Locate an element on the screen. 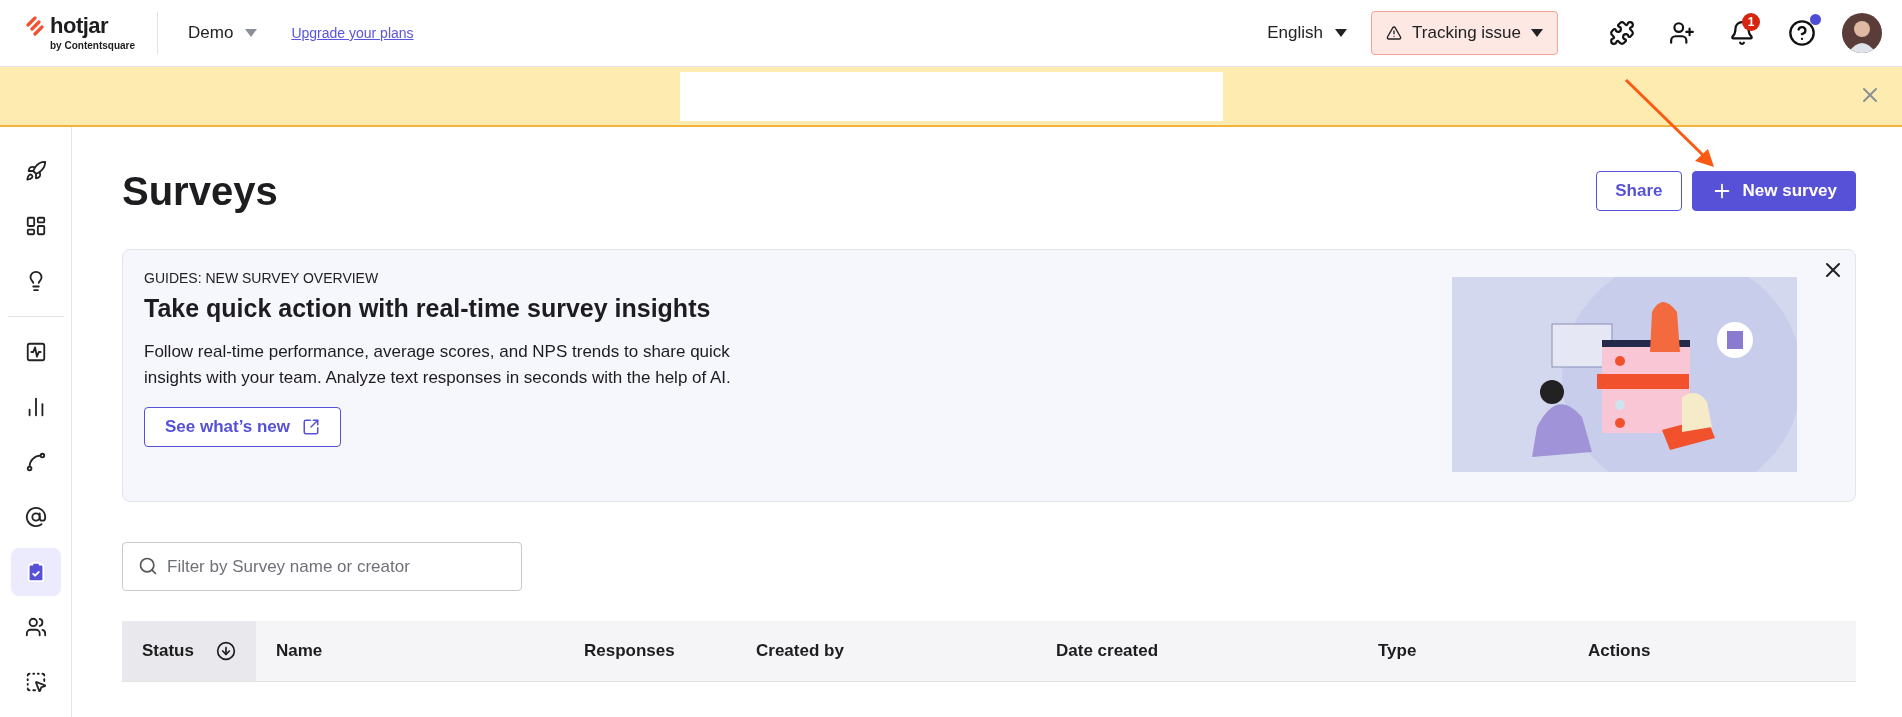  path-icon is located at coordinates (35, 462).